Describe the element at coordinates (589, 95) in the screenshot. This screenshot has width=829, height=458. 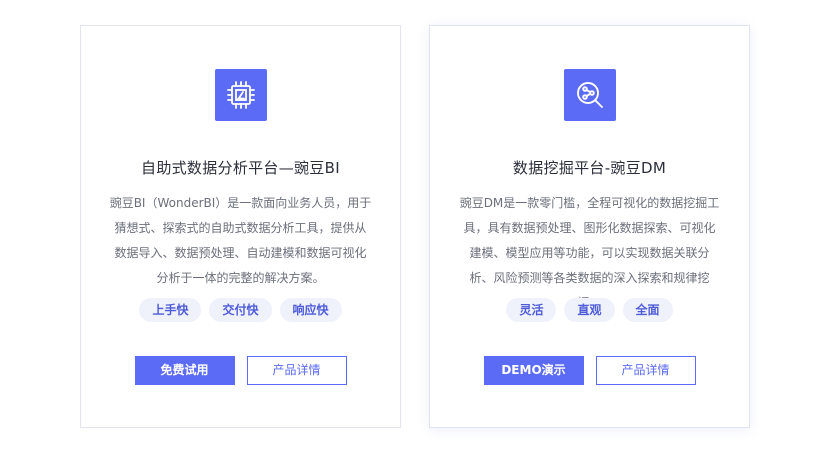
I see `data-mining-search-icon` at that location.